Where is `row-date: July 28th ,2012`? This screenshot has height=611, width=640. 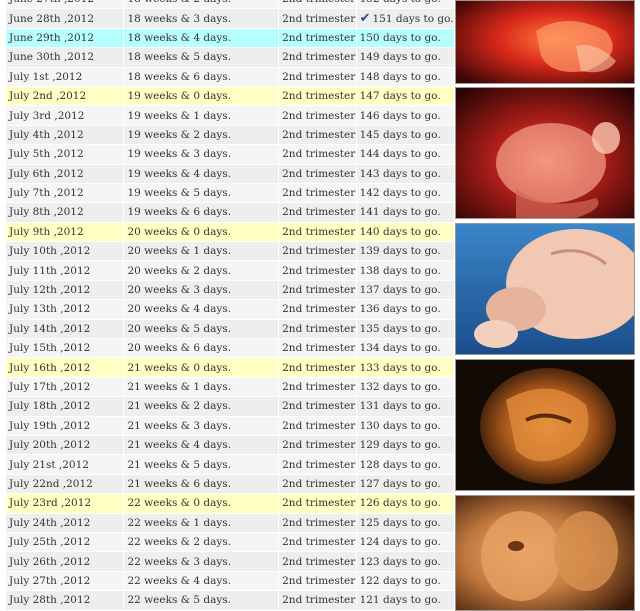 row-date: July 28th ,2012 is located at coordinates (65, 601).